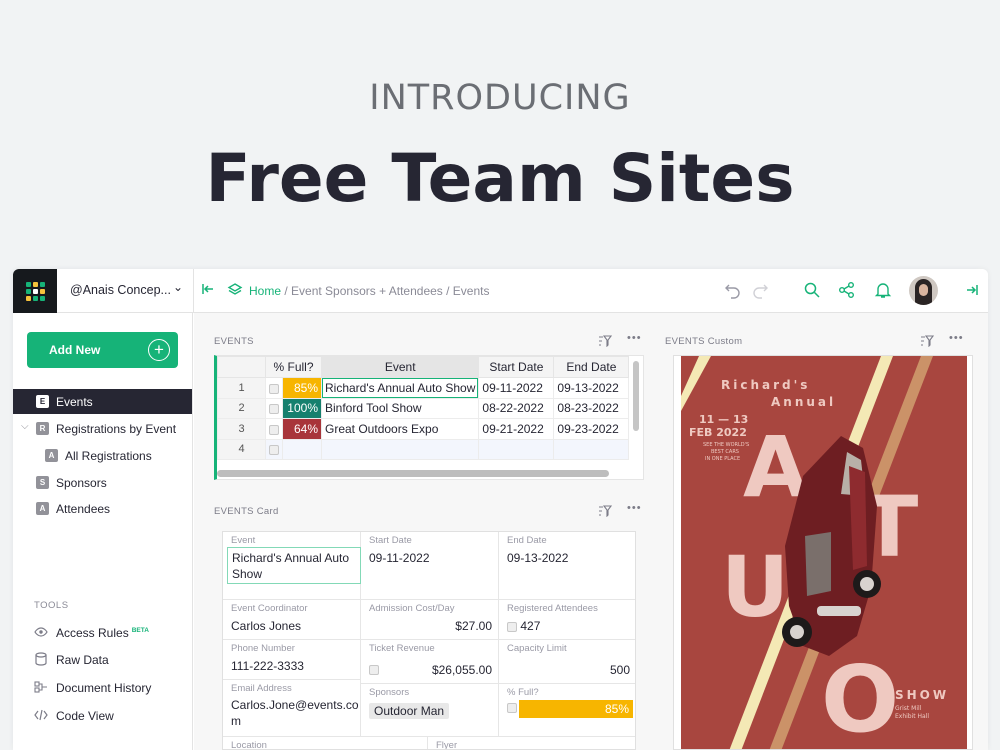 Image resolution: width=1000 pixels, height=750 pixels. What do you see at coordinates (41, 688) in the screenshot?
I see `history-icon` at bounding box center [41, 688].